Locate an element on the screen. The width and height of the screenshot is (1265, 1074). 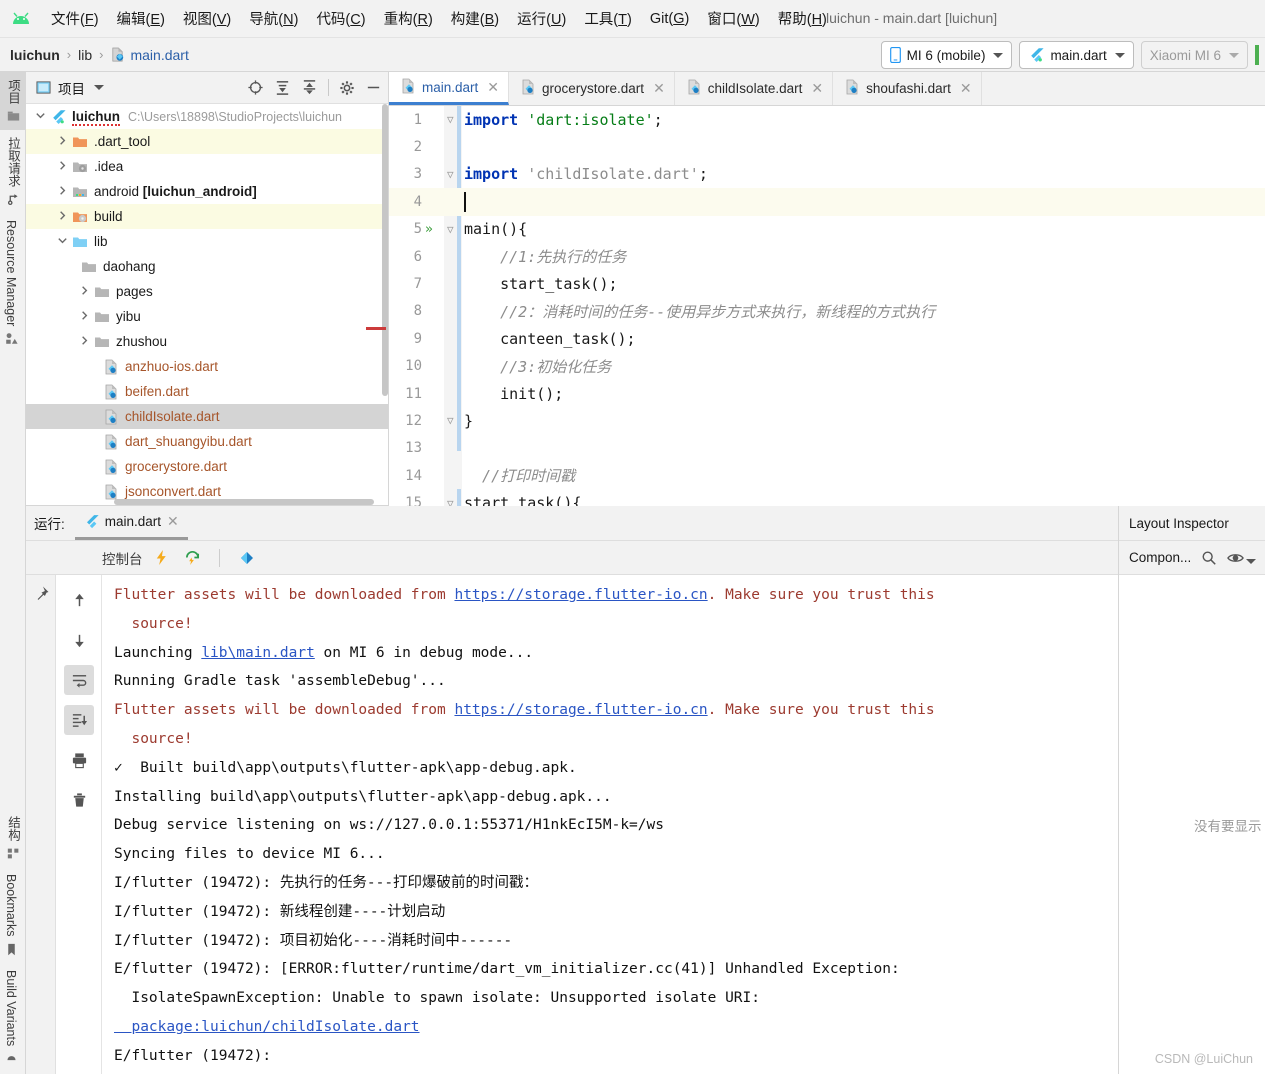
tree-node: pages is located at coordinates (207, 291).